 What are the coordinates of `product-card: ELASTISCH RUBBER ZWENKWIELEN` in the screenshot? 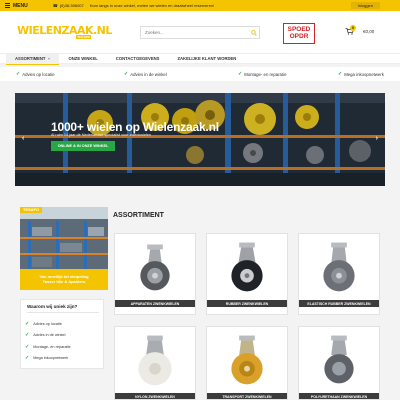 It's located at (339, 274).